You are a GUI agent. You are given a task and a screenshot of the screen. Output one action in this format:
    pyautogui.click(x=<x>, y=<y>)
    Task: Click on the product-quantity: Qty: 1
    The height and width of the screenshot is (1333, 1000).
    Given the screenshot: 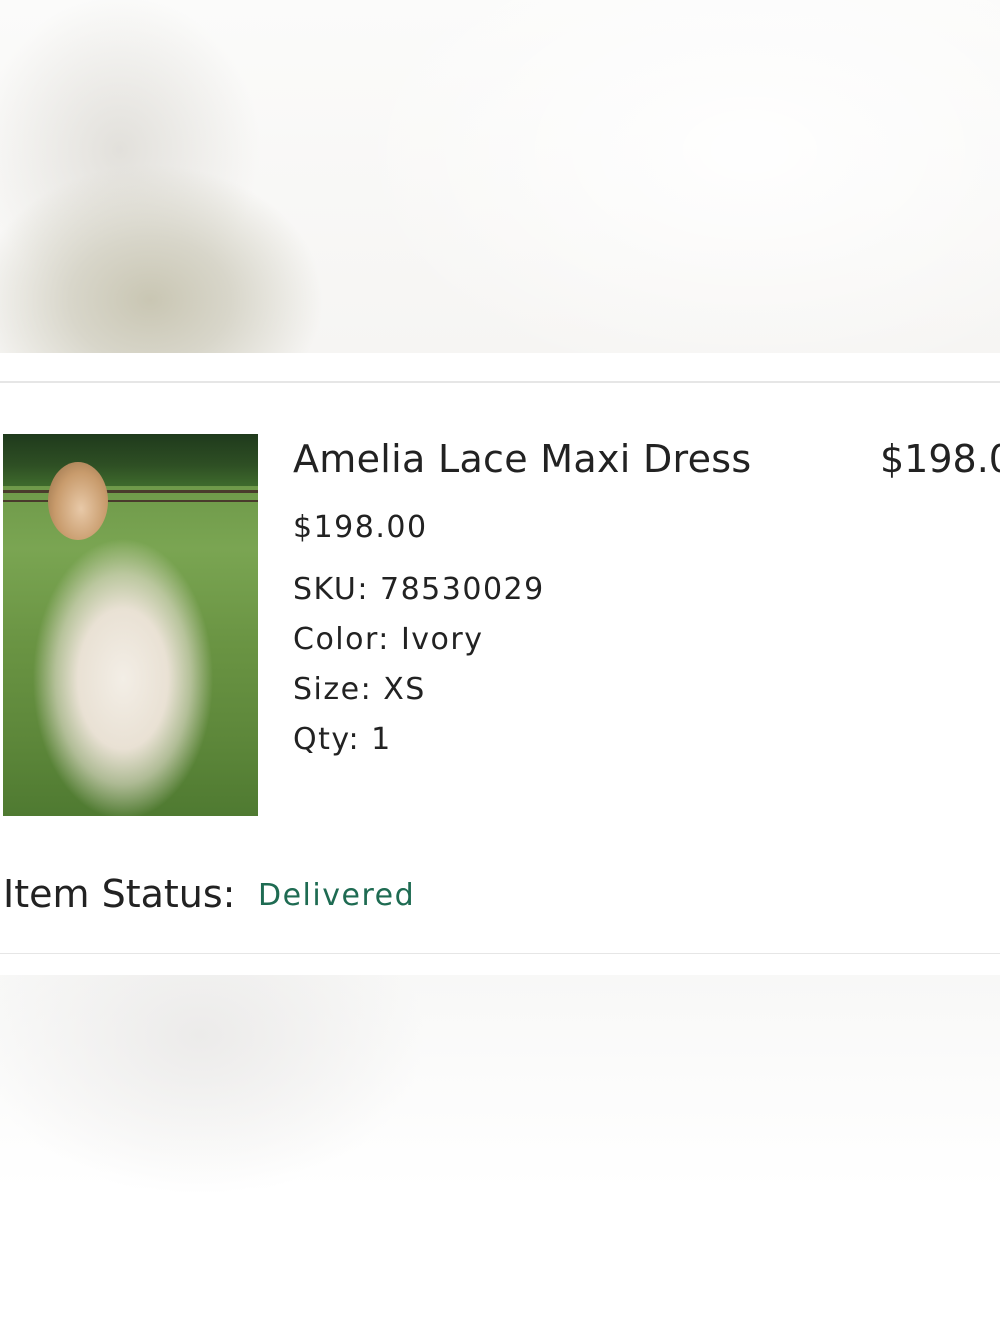 What is the action you would take?
    pyautogui.click(x=342, y=739)
    